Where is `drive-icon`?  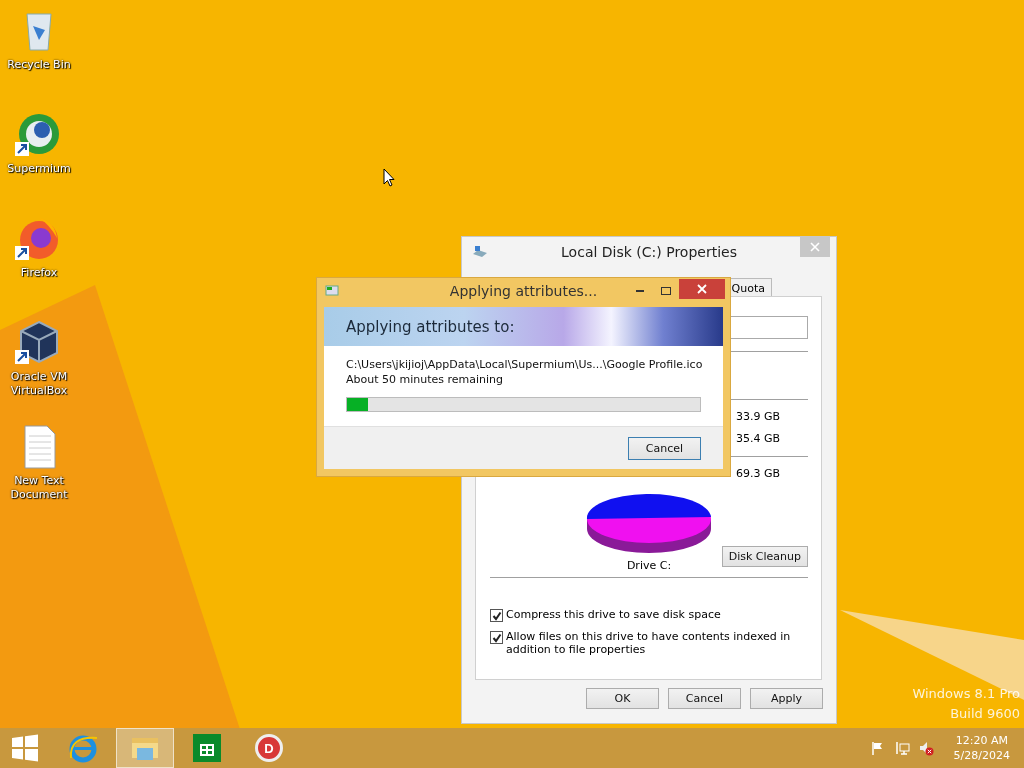
drive-icon is located at coordinates (480, 252).